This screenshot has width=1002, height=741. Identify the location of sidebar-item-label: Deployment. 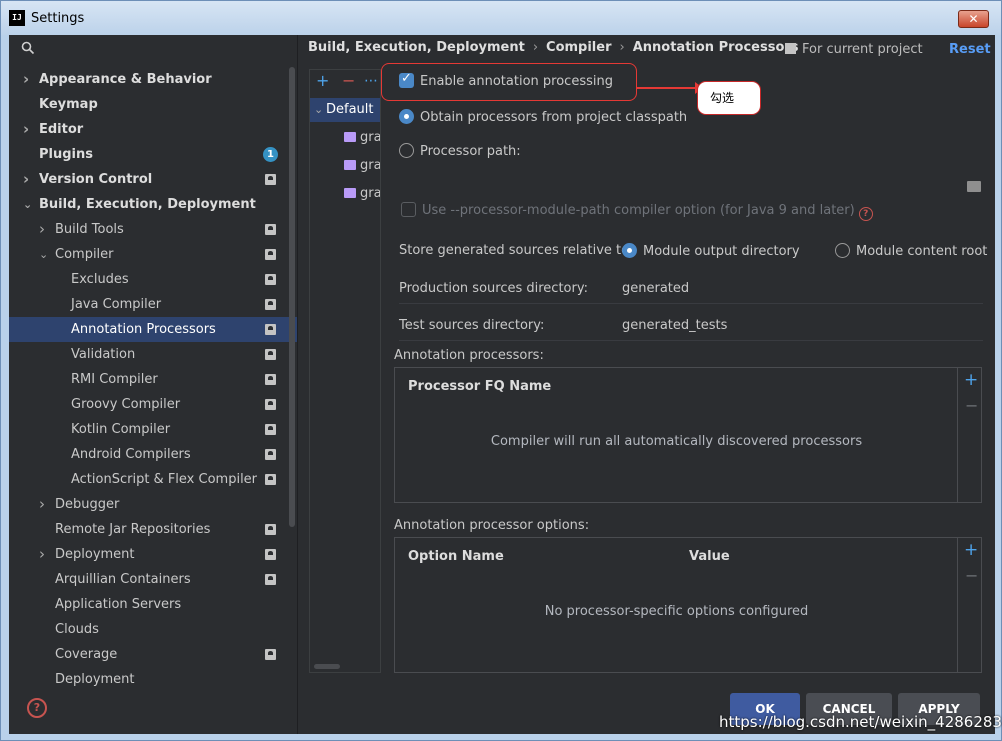
(95, 679).